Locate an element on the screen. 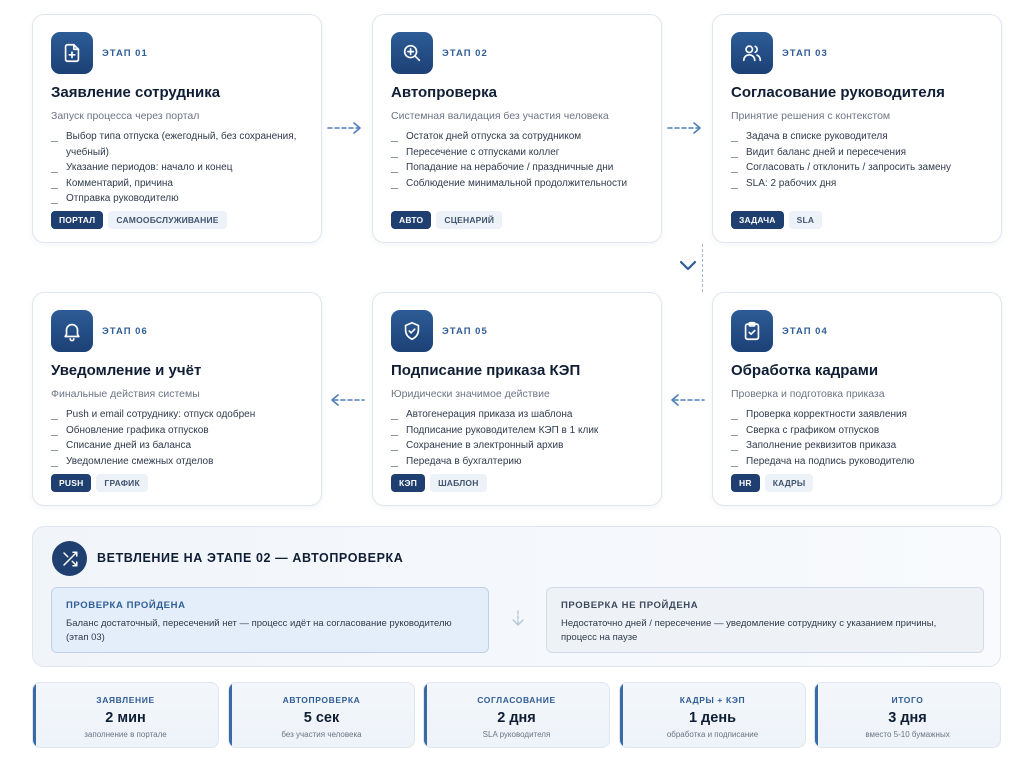 This screenshot has height=772, width=1023. stage-subtitle: Юридически значимое действие is located at coordinates (470, 394).